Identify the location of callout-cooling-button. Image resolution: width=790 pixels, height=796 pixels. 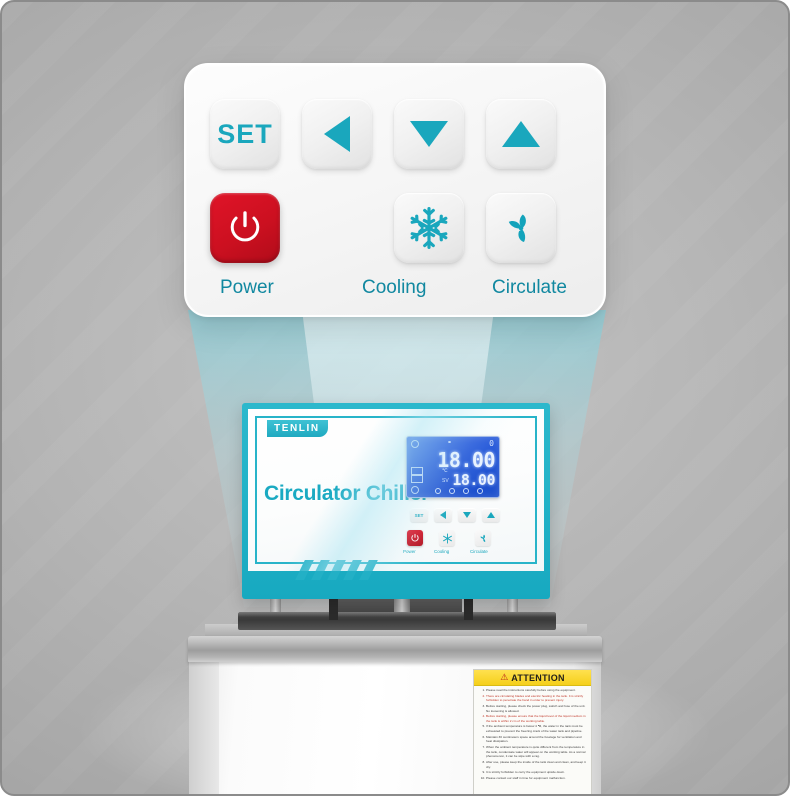
(429, 228).